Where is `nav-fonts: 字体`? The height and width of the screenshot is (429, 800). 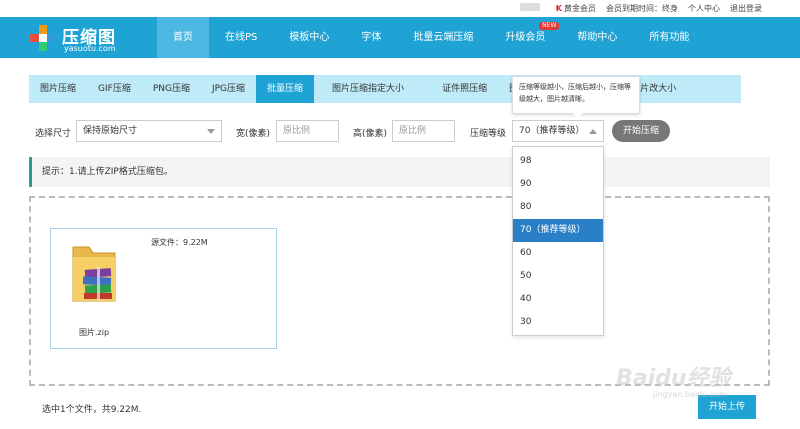 nav-fonts: 字体 is located at coordinates (371, 37).